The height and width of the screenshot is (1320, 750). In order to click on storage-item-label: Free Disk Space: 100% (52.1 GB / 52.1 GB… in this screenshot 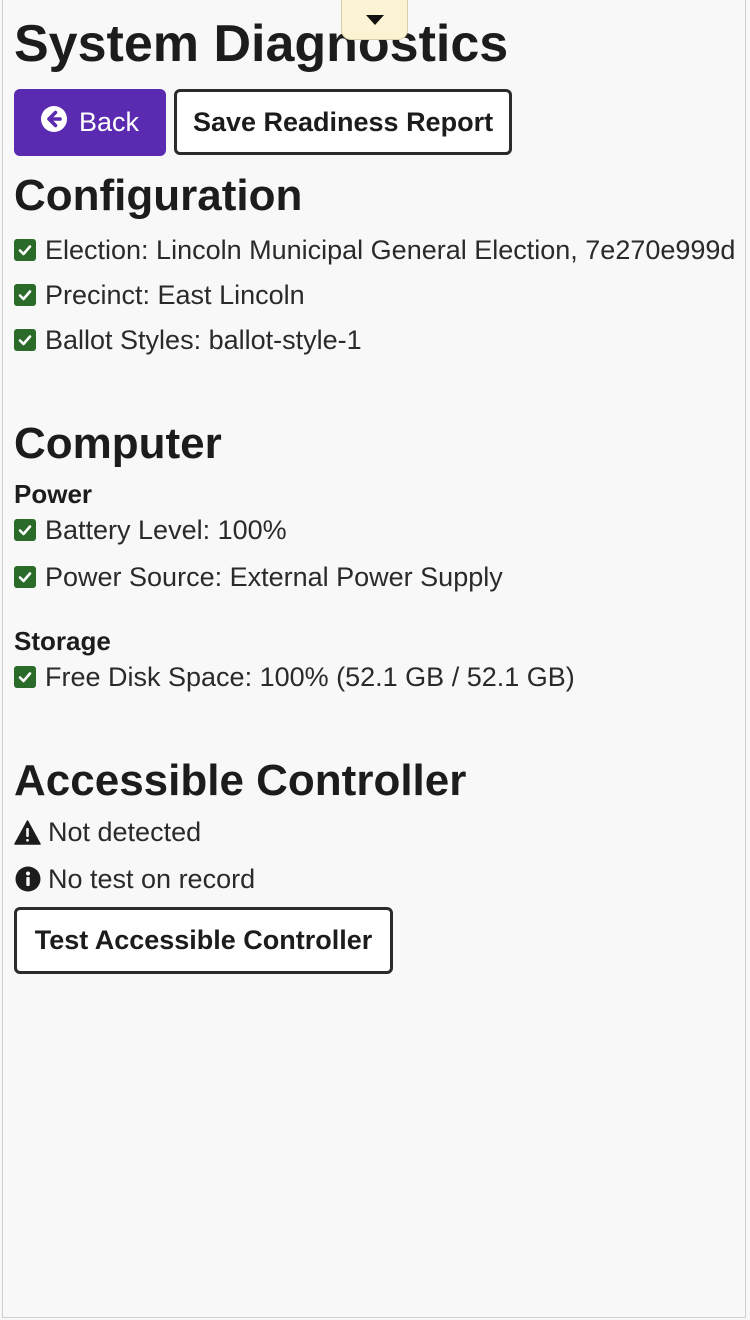, I will do `click(310, 677)`.